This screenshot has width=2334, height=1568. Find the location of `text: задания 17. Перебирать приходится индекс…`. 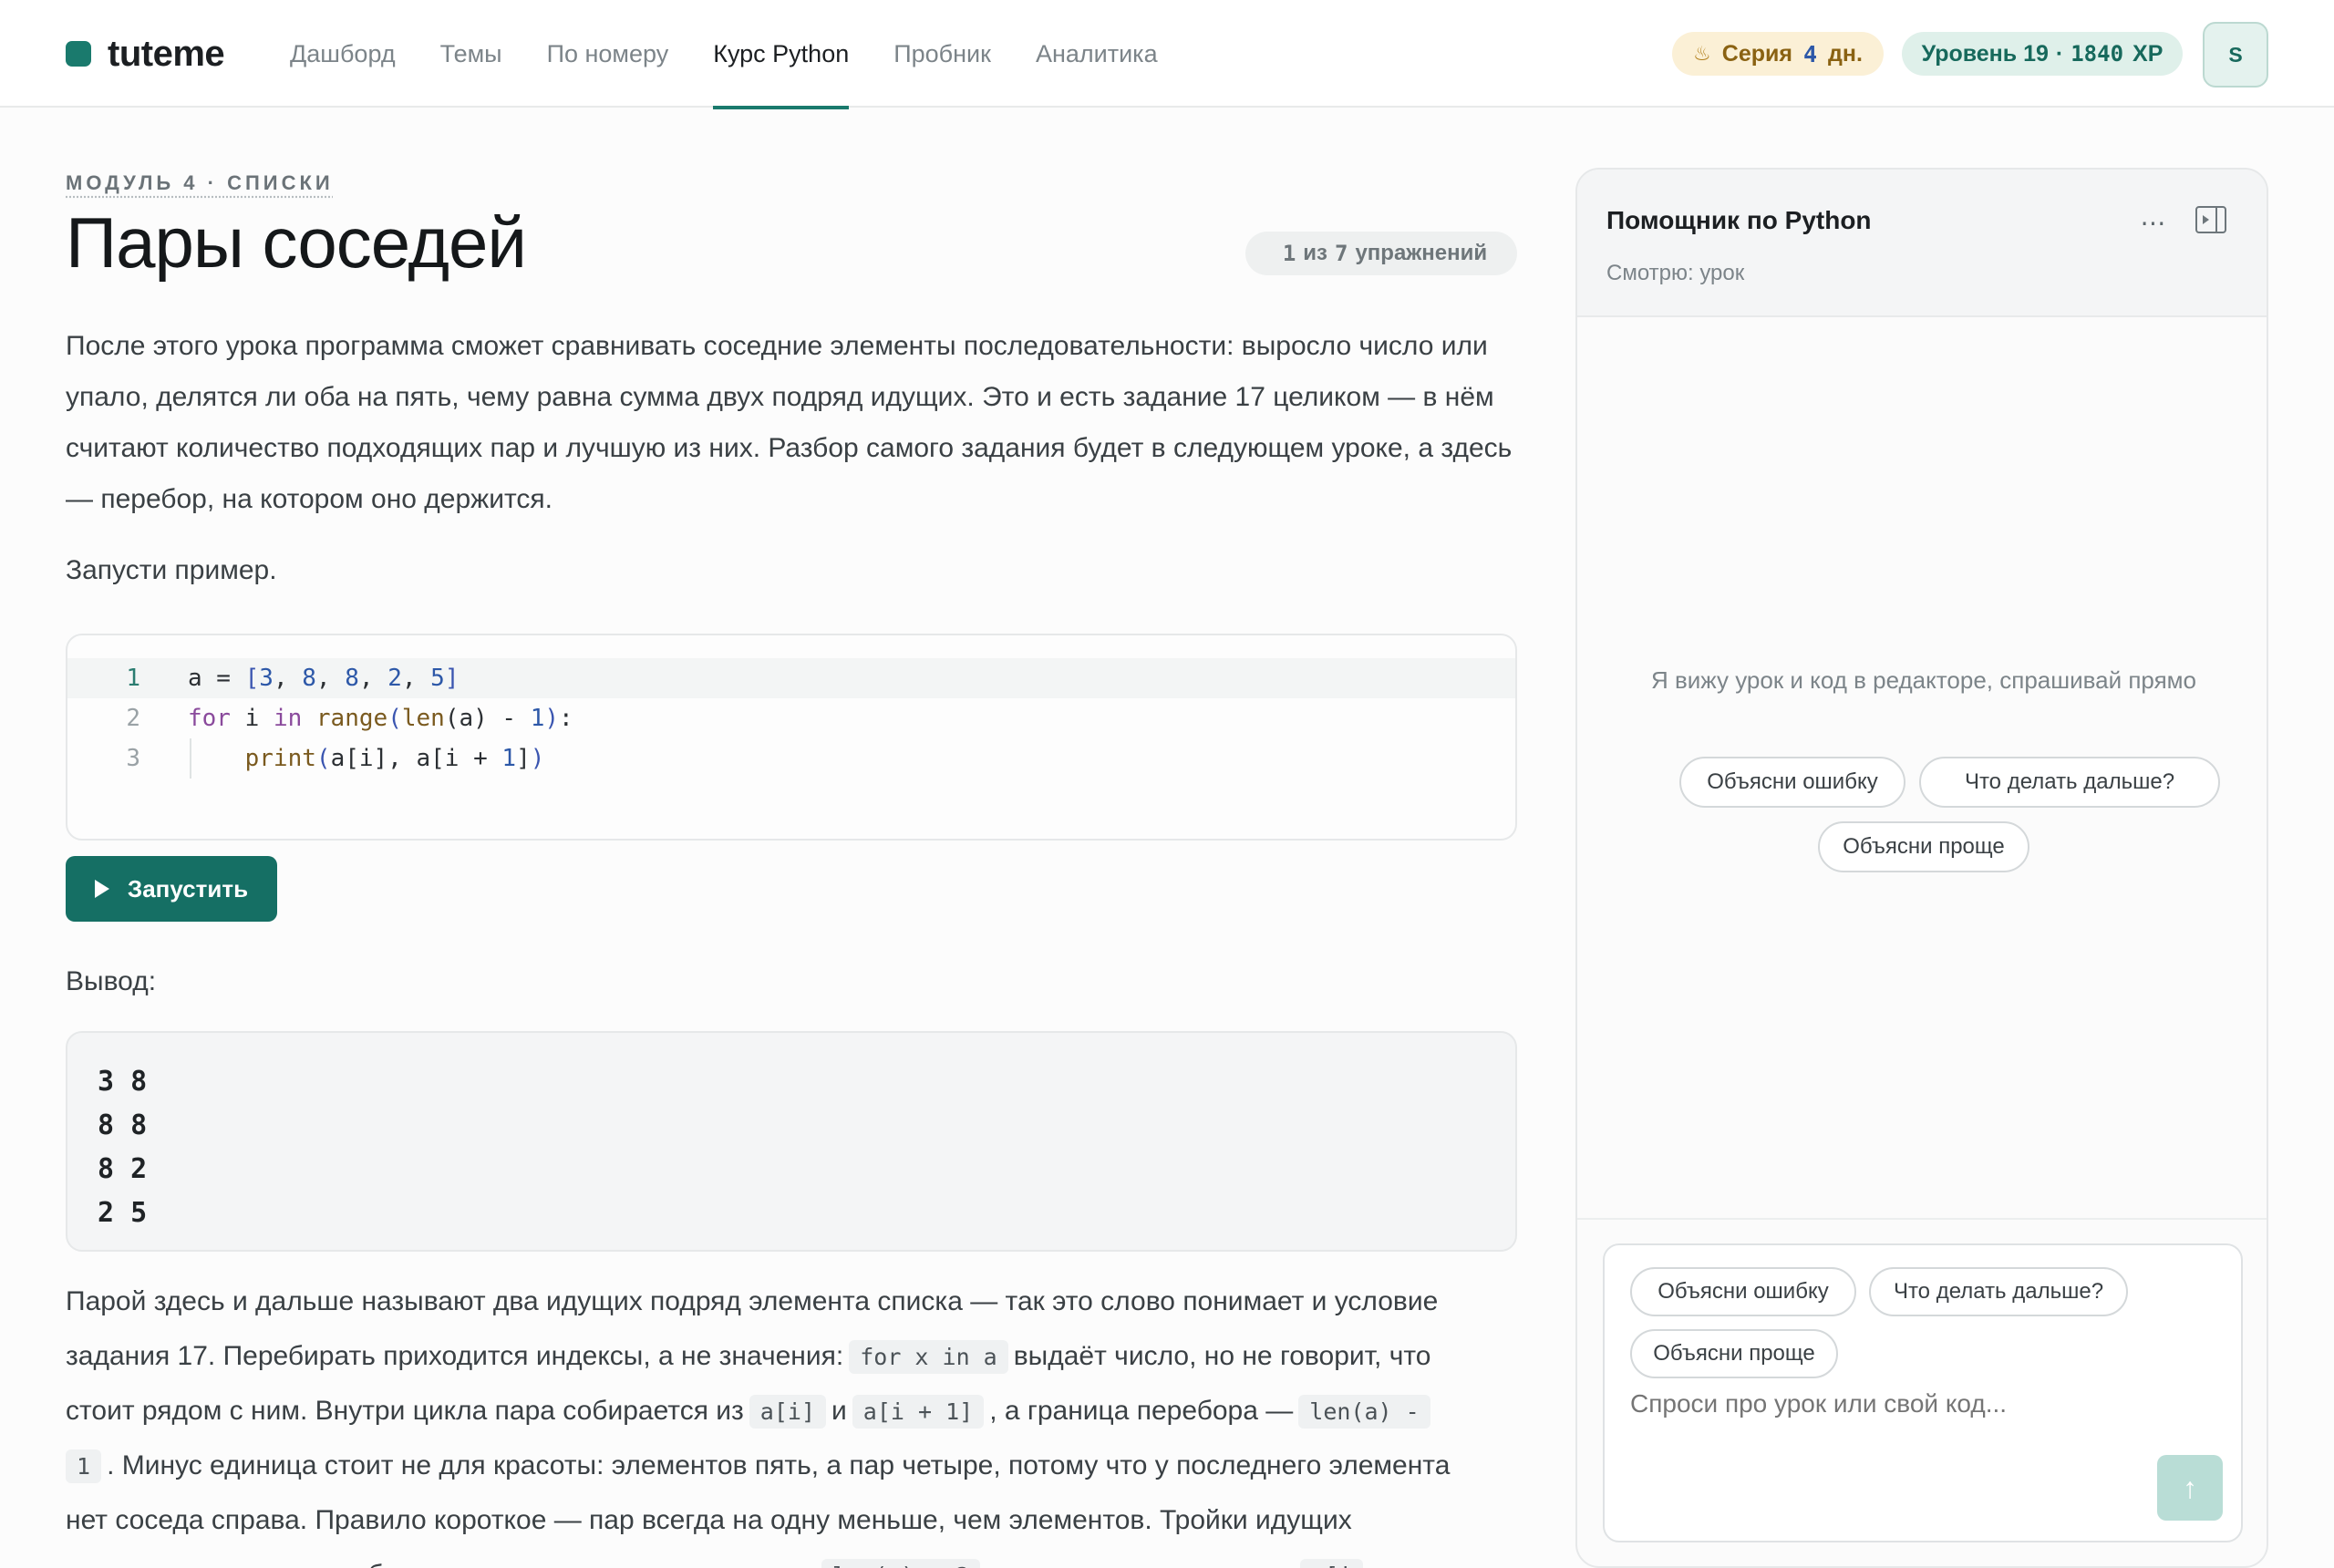

text: задания 17. Перебирать приходится индекс… is located at coordinates (455, 1356).